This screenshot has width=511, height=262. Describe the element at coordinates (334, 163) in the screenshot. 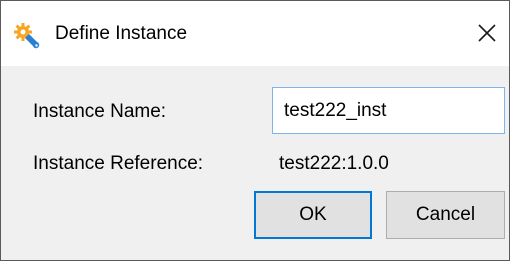

I see `instance-reference-value: test222:1.0.0` at that location.